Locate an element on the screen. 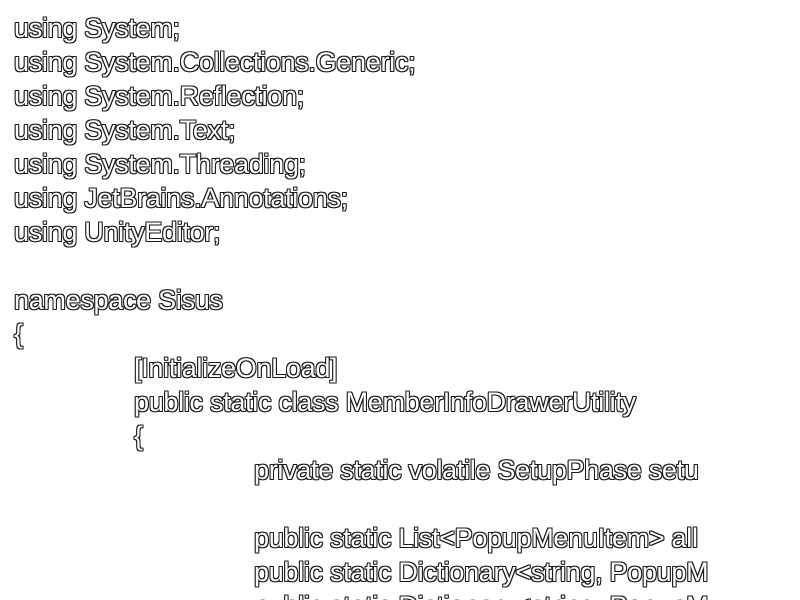 The image size is (800, 600). code-line: public static List<PopupMenuItem> all is located at coordinates (476, 538).